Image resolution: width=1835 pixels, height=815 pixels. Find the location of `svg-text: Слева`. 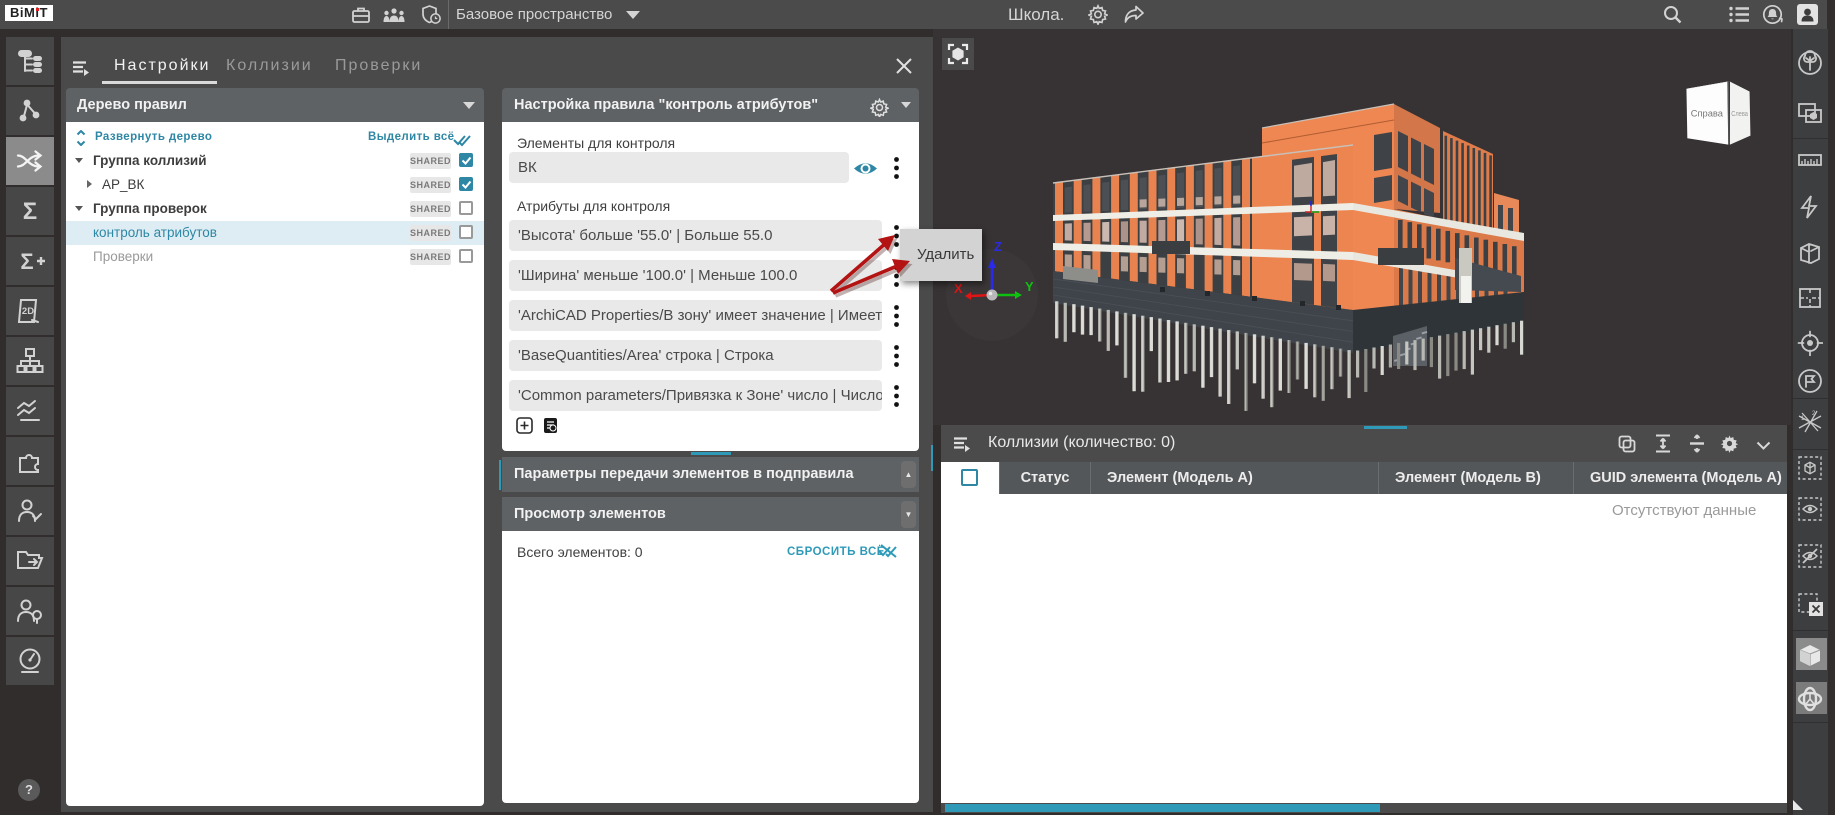

svg-text: Слева is located at coordinates (1739, 114).